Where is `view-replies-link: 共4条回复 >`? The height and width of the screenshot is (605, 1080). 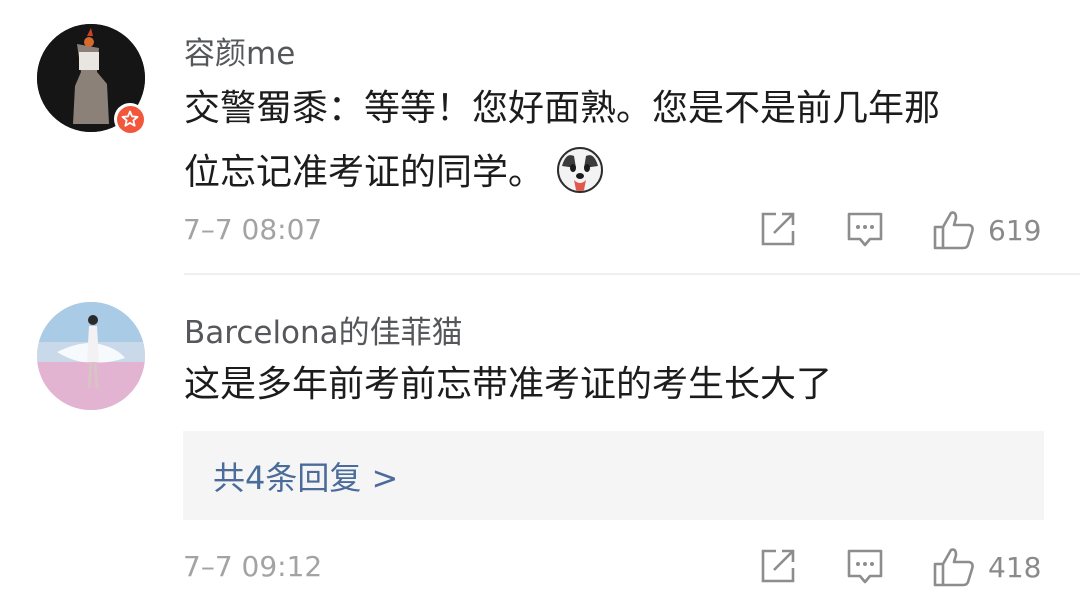 view-replies-link: 共4条回复 > is located at coordinates (305, 476).